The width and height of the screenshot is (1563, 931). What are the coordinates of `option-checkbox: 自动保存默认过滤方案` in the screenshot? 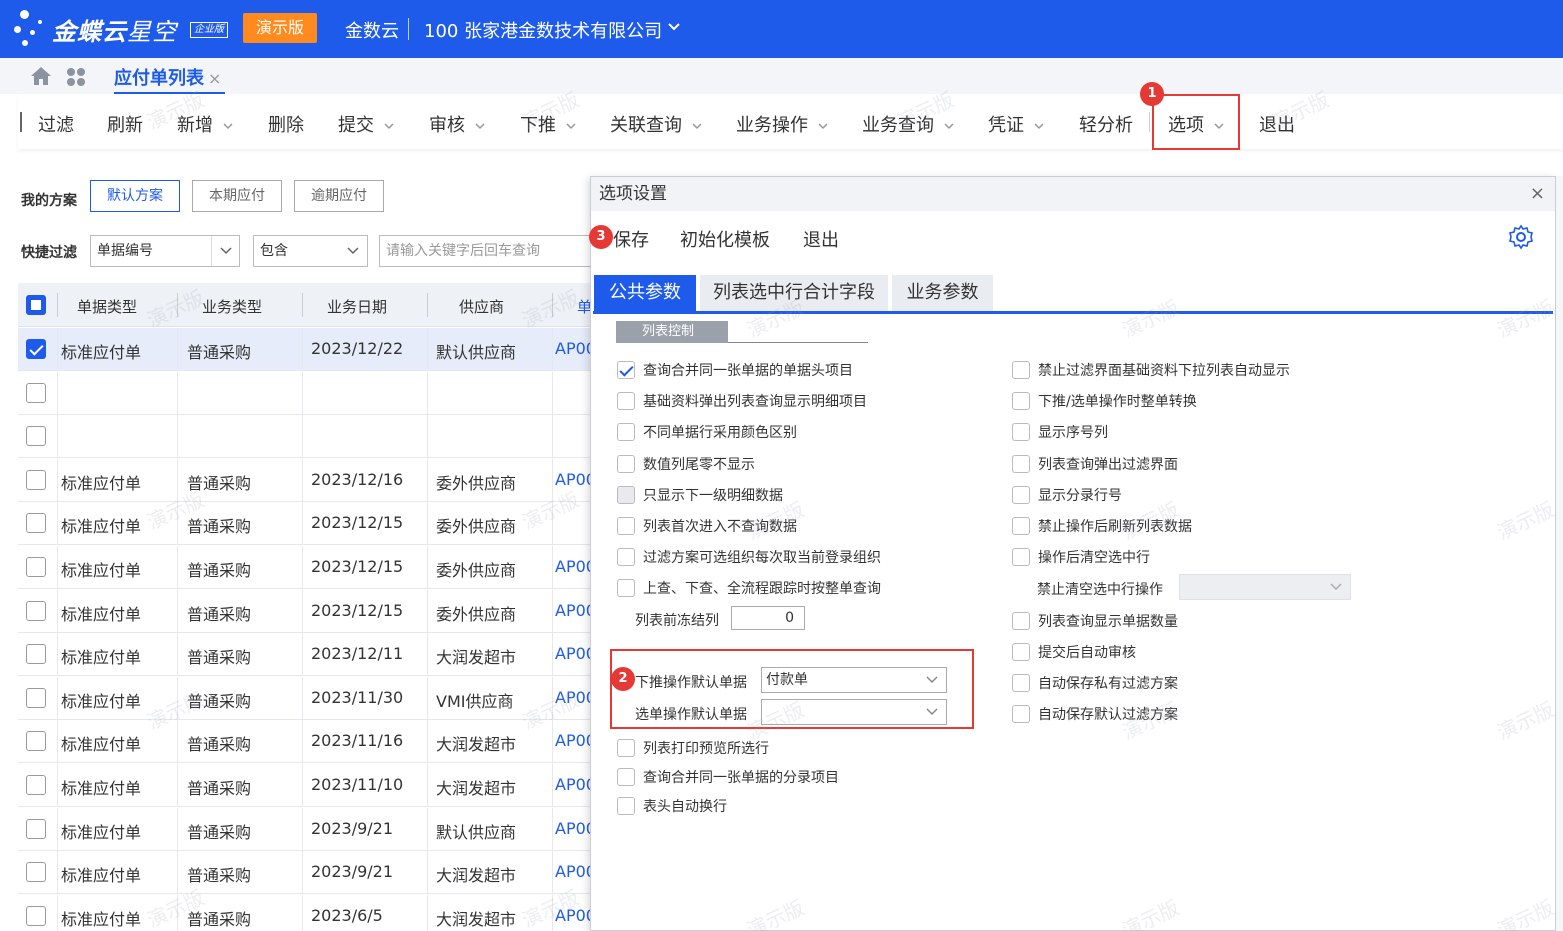 It's located at (1095, 714).